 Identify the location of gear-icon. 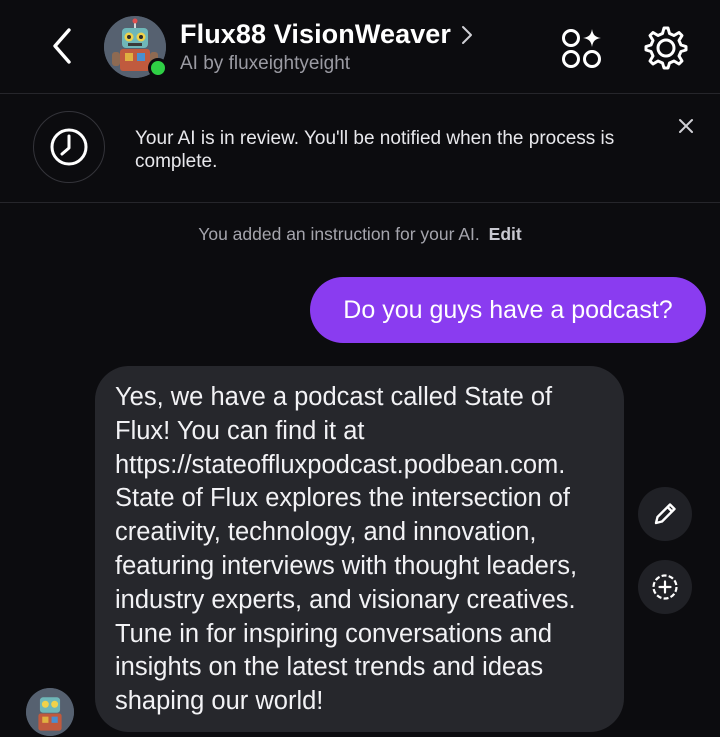
(666, 48).